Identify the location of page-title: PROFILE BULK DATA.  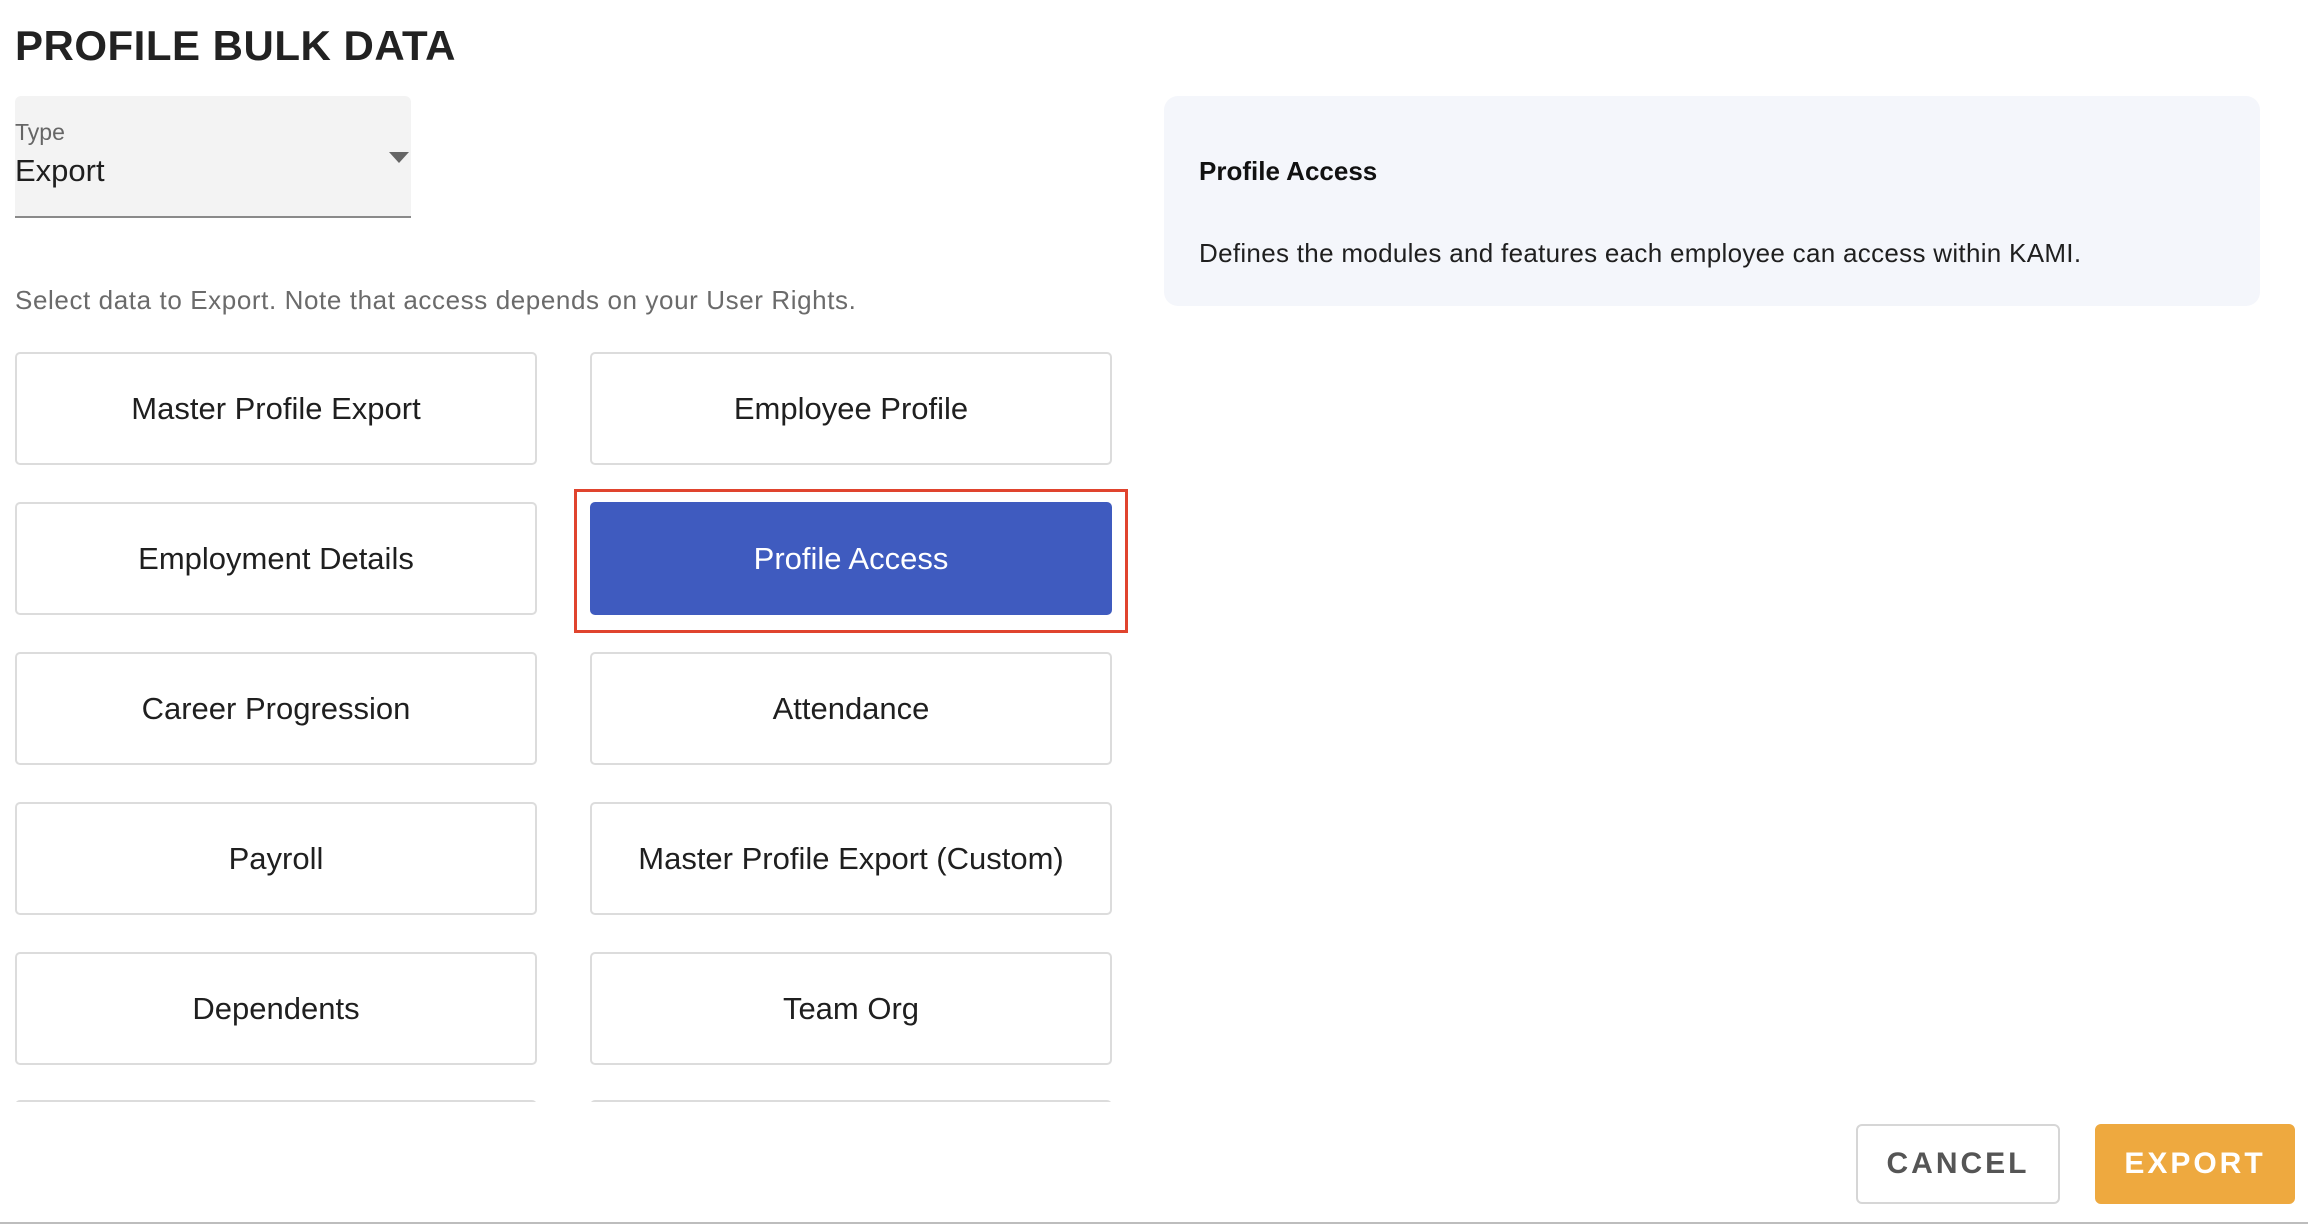
(235, 45).